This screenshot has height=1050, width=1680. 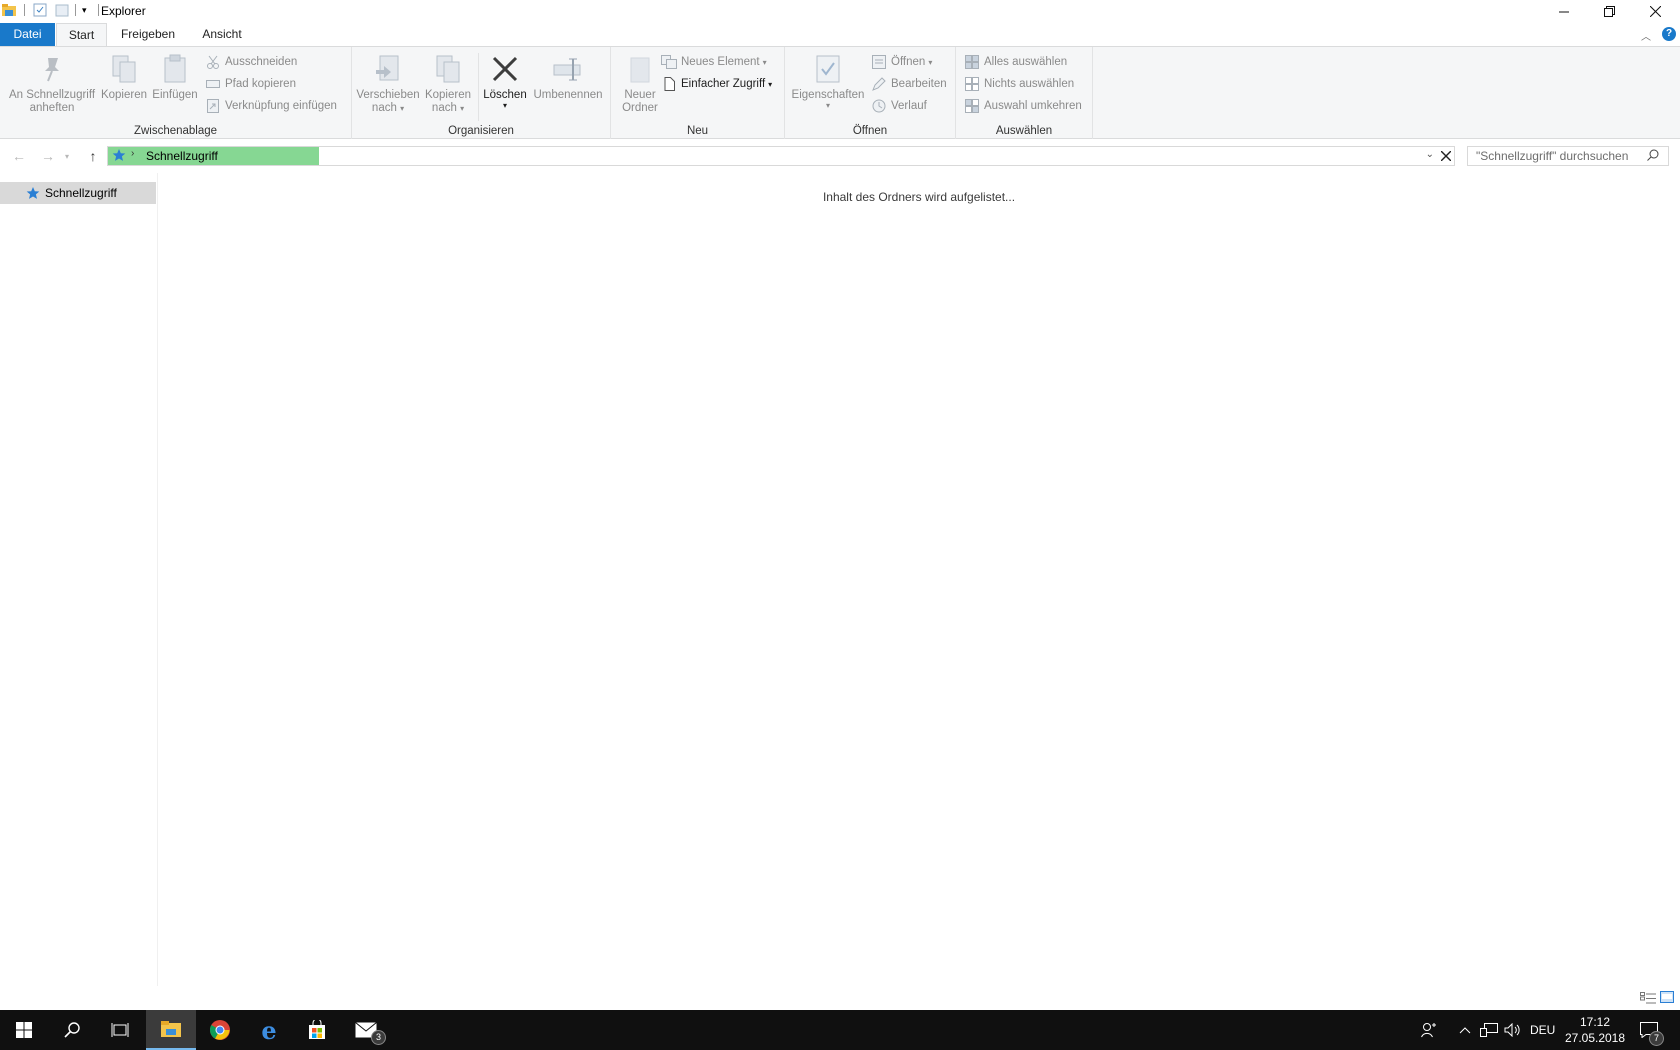 I want to click on edit-pencil-icon, so click(x=879, y=84).